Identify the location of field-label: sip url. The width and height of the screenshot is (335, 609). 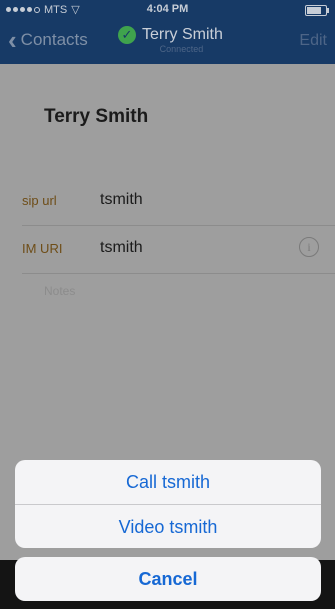
(39, 200).